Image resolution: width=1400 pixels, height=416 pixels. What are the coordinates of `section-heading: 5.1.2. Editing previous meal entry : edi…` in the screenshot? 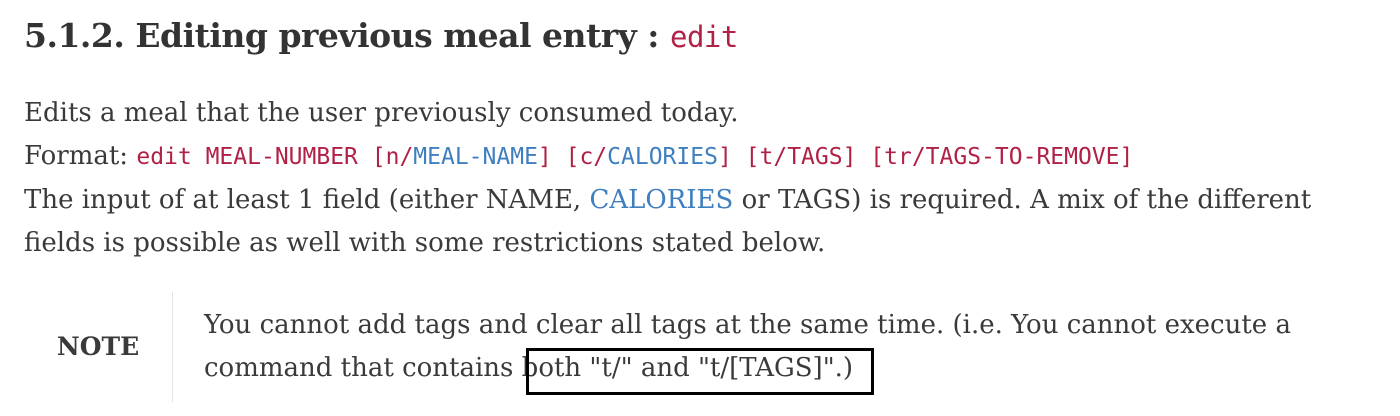 It's located at (381, 36).